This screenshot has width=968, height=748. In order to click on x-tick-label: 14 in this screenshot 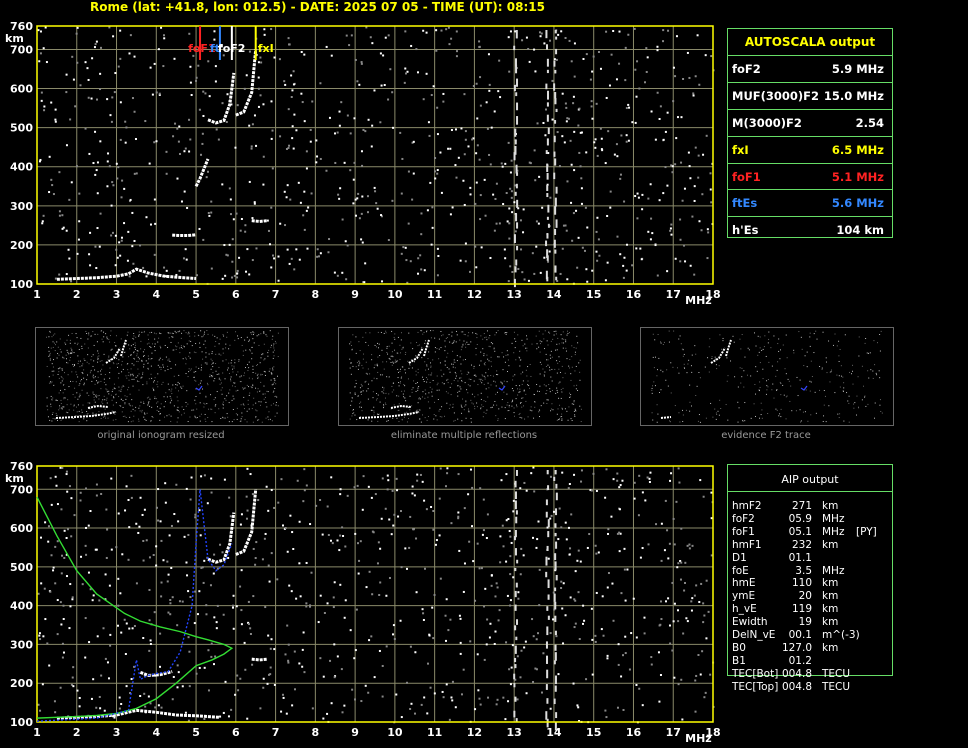, I will do `click(554, 732)`.